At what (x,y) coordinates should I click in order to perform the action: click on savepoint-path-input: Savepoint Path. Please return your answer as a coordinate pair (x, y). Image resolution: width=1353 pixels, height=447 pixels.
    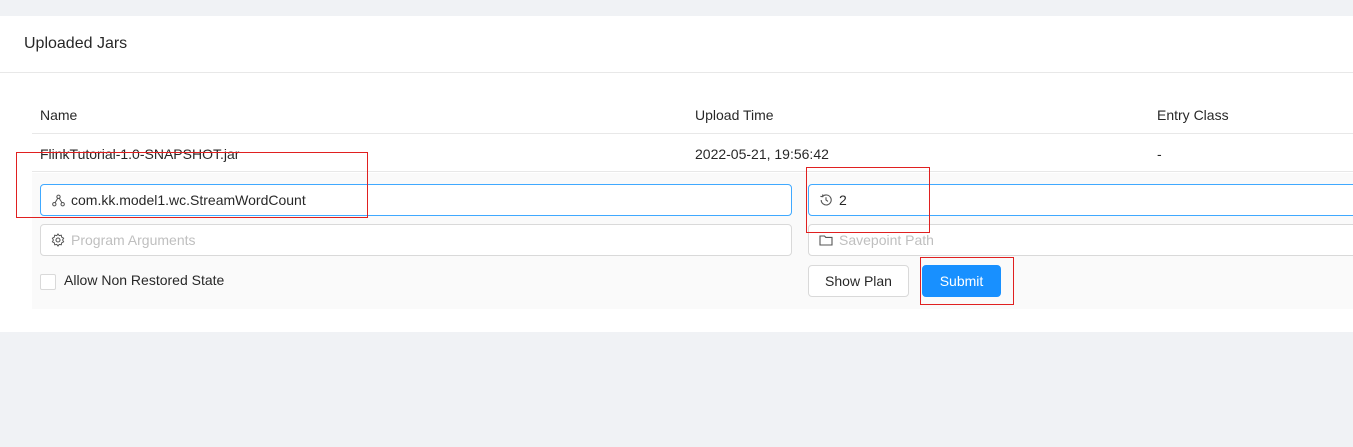
    Looking at the image, I should click on (1080, 240).